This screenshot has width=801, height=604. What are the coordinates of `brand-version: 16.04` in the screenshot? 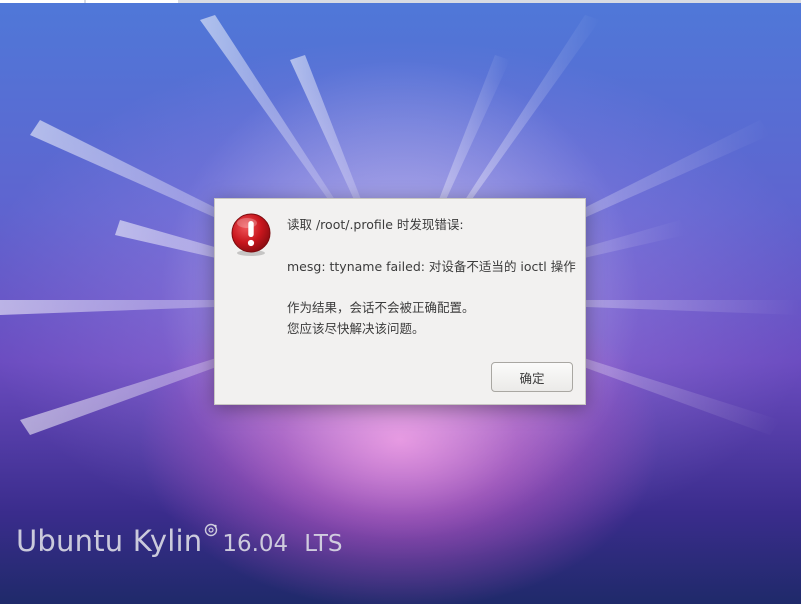 It's located at (255, 544).